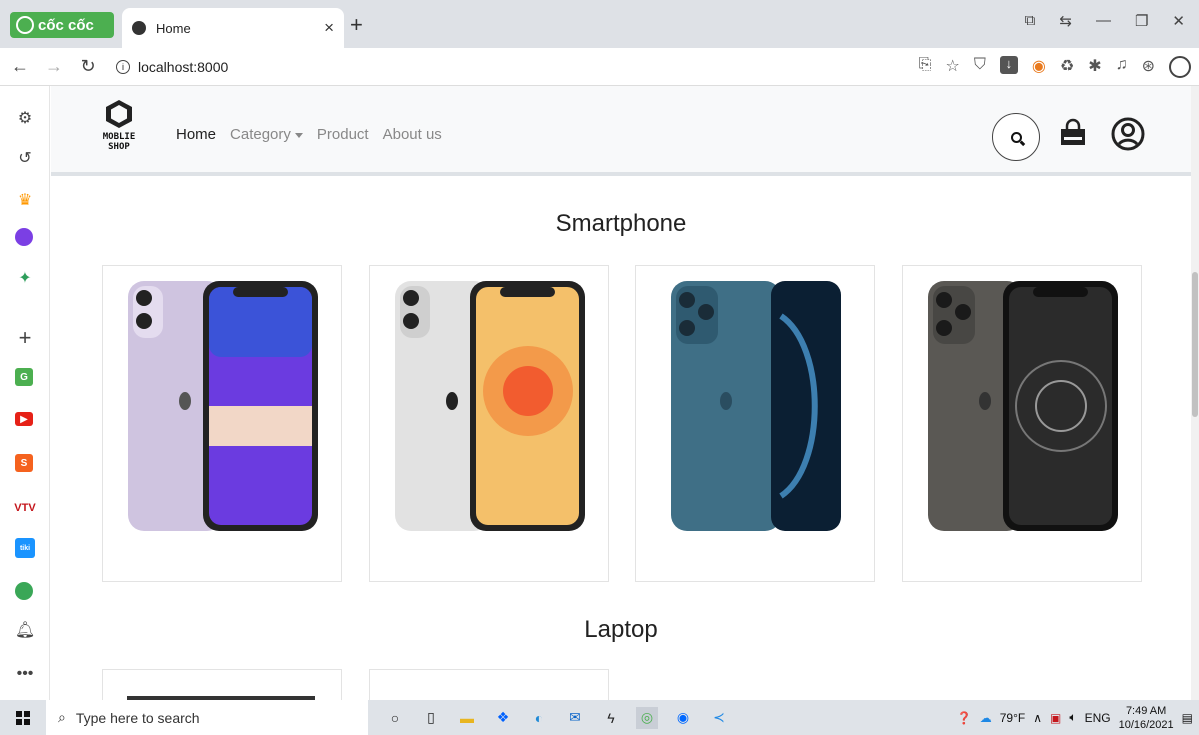 Image resolution: width=1199 pixels, height=735 pixels. I want to click on taskbar-search: ⌕ Type here to search, so click(207, 717).